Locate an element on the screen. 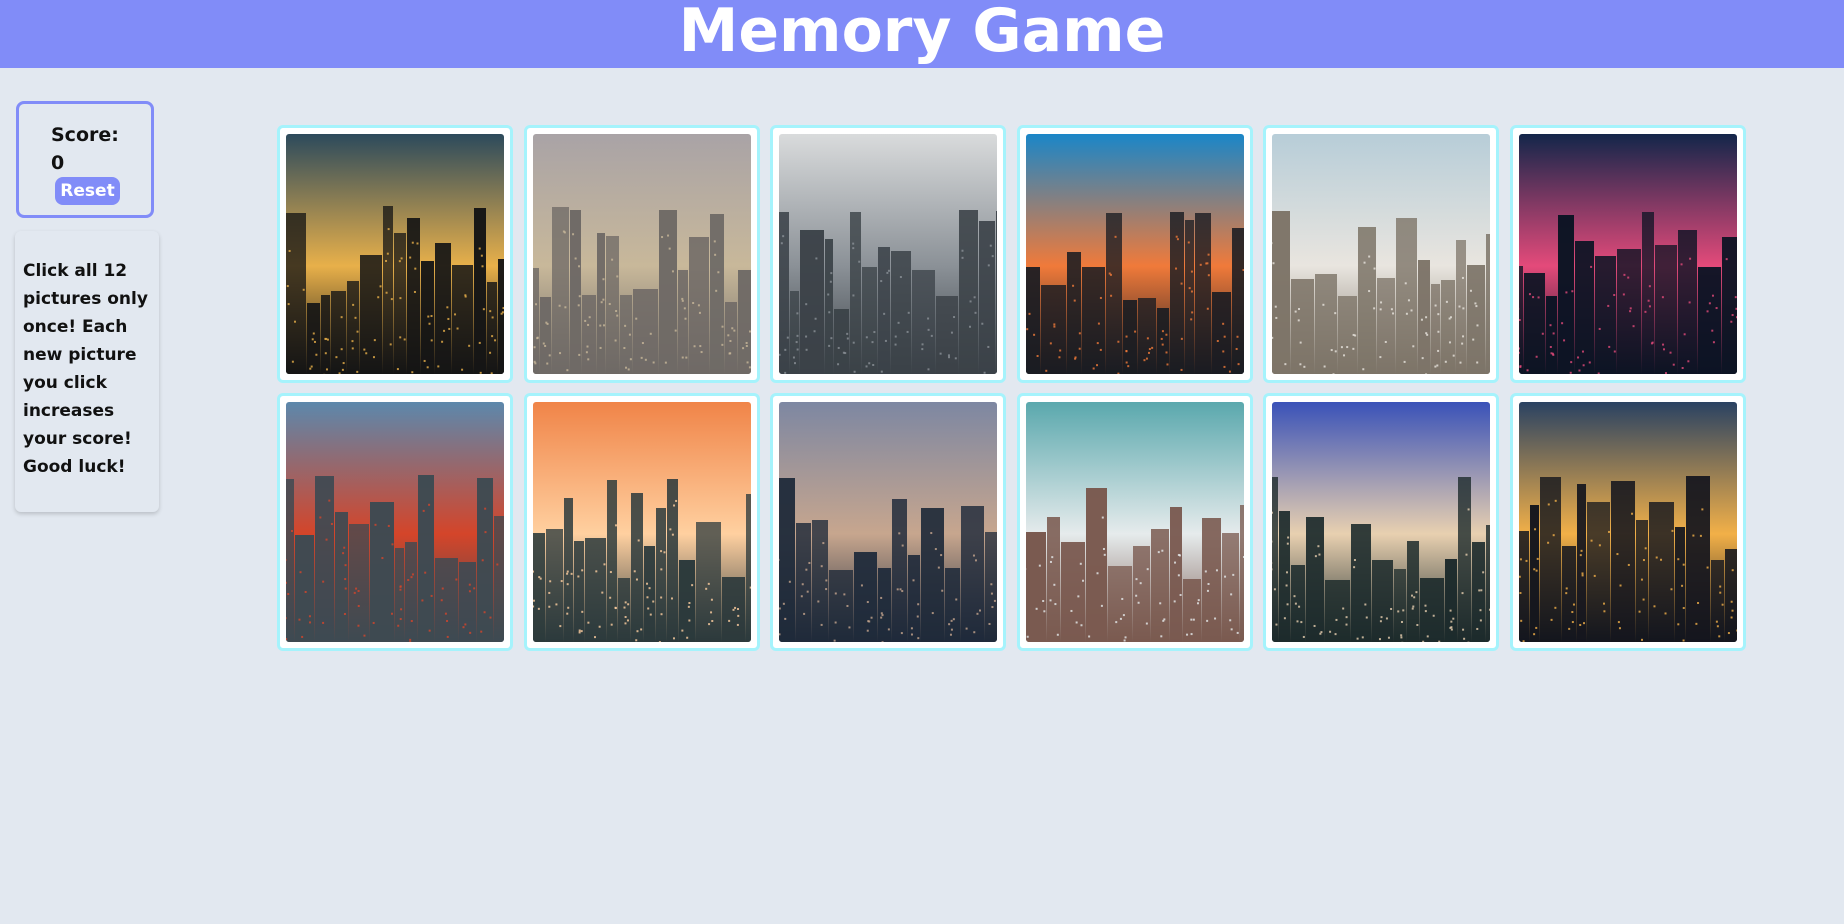 This screenshot has width=1844, height=924. reset-button: Reset is located at coordinates (87, 191).